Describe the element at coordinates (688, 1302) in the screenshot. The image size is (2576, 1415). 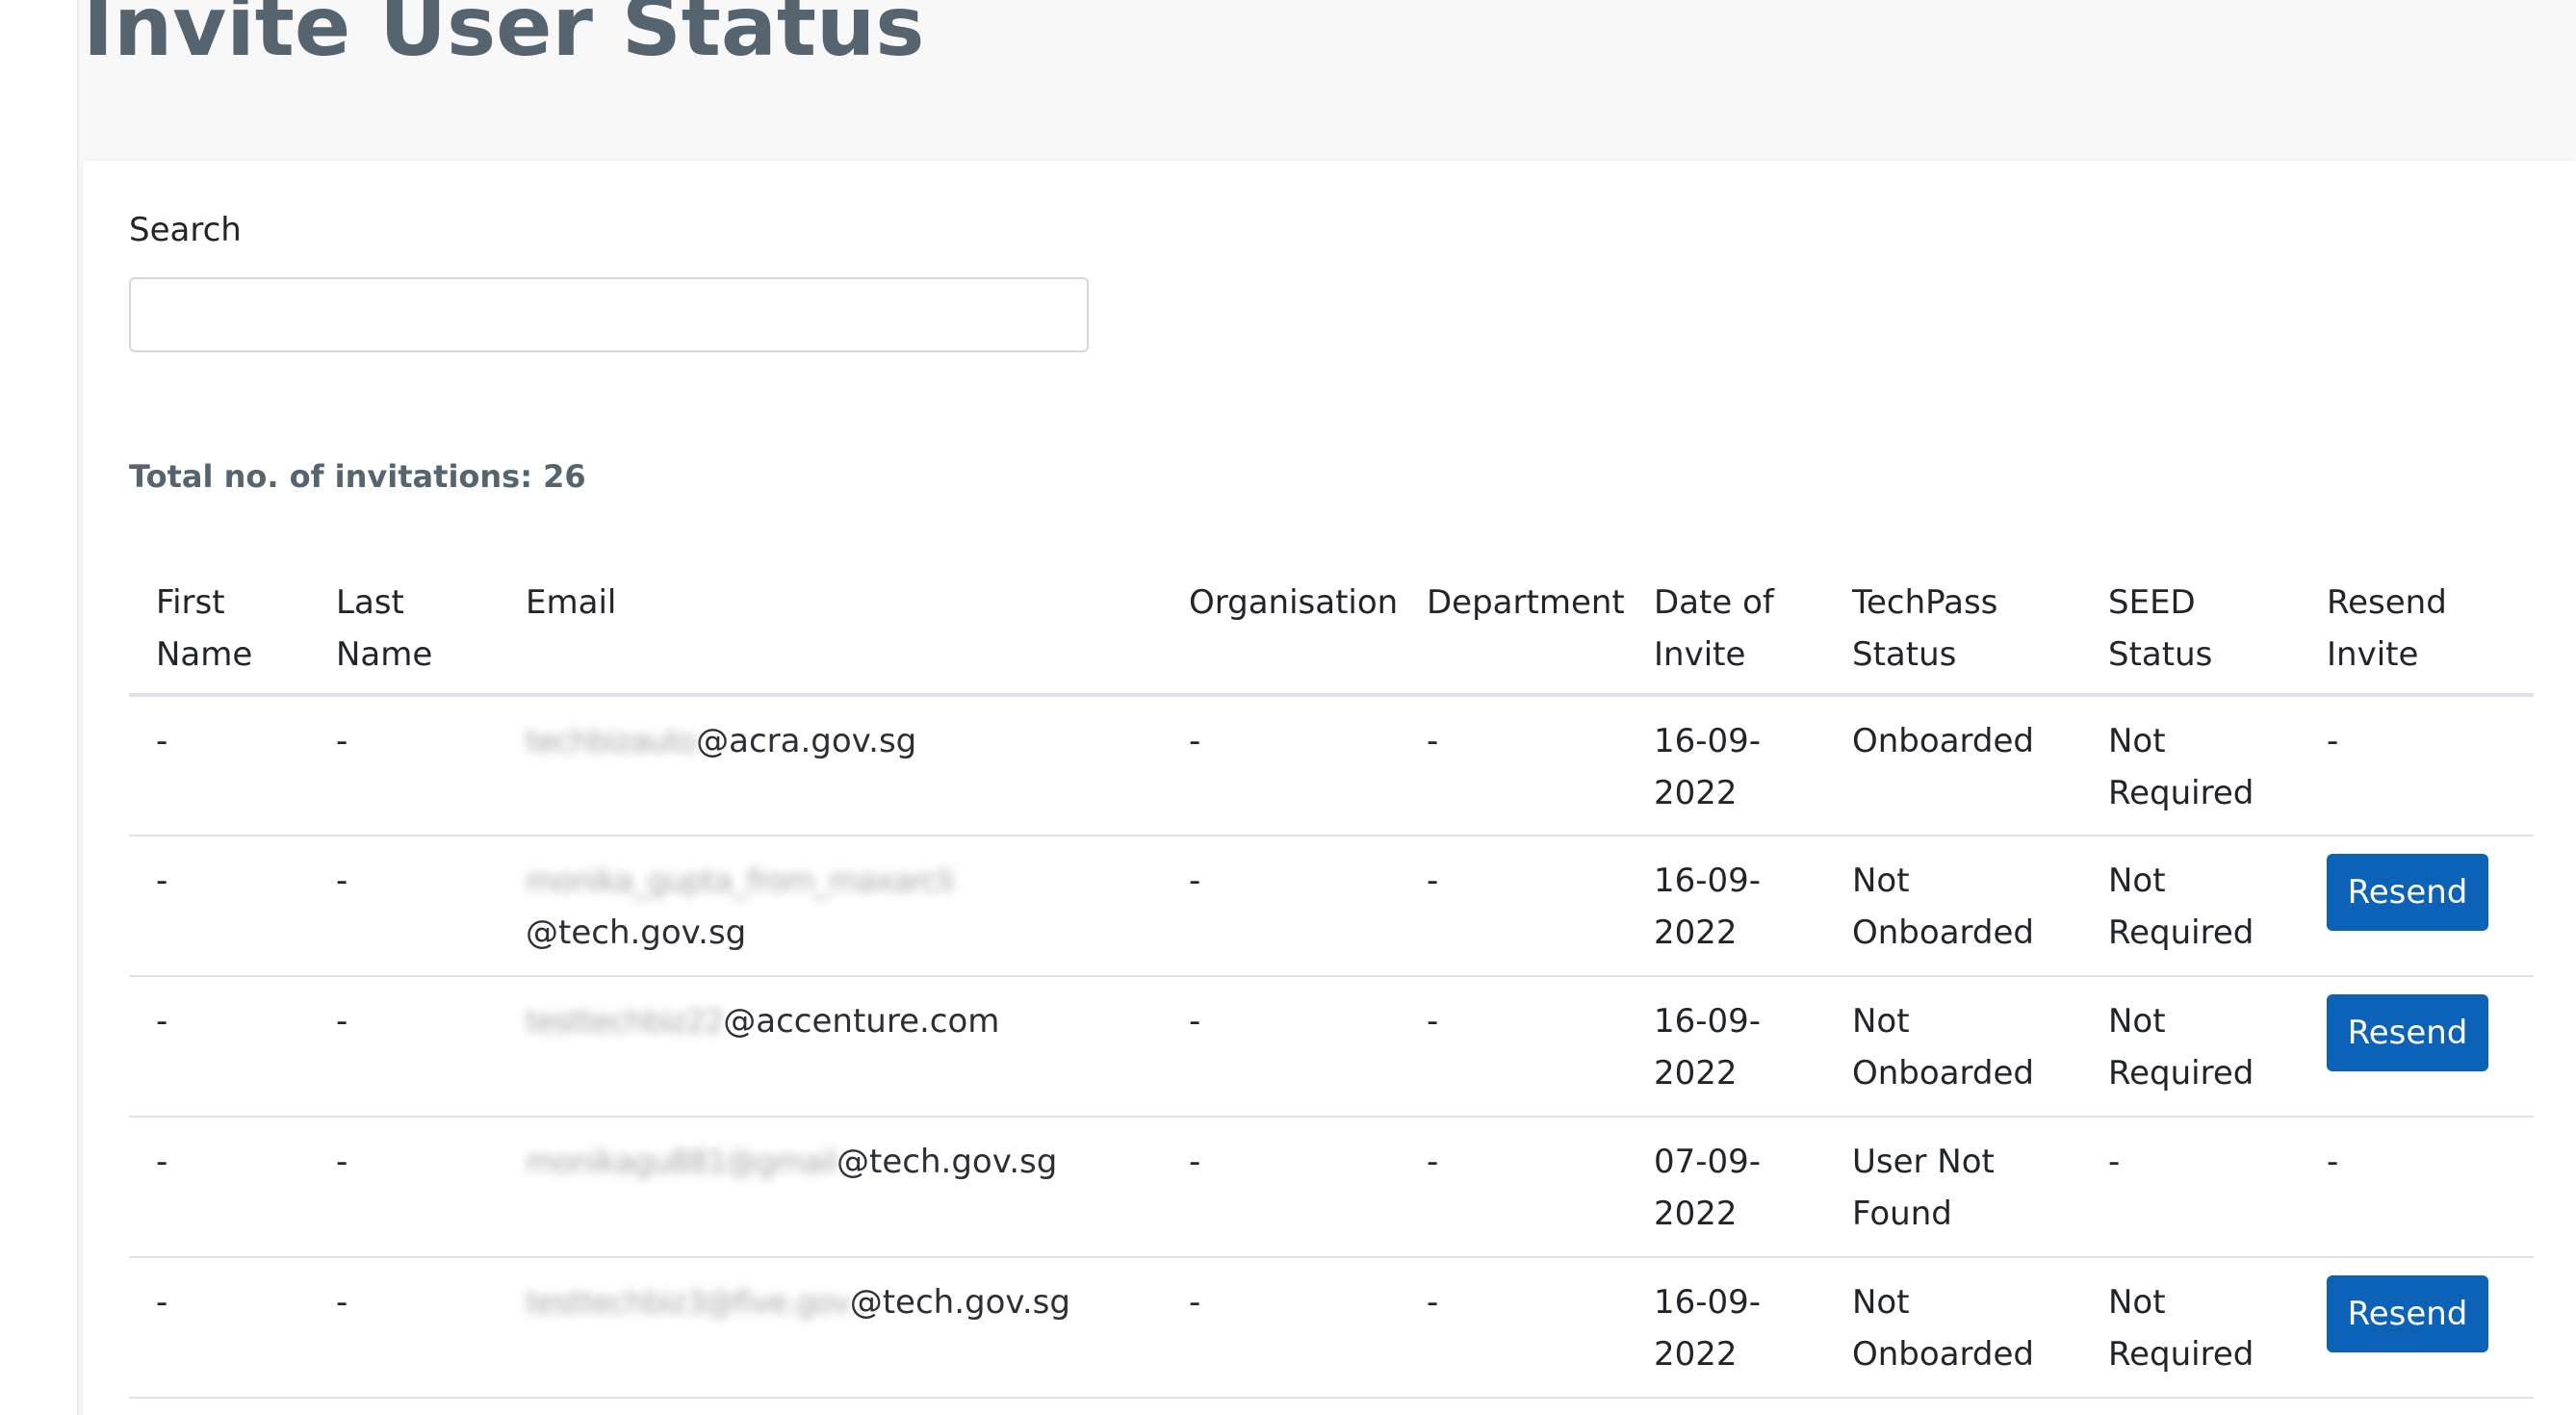
I see `email-username-redacted: testtechbiz3@five.gov` at that location.